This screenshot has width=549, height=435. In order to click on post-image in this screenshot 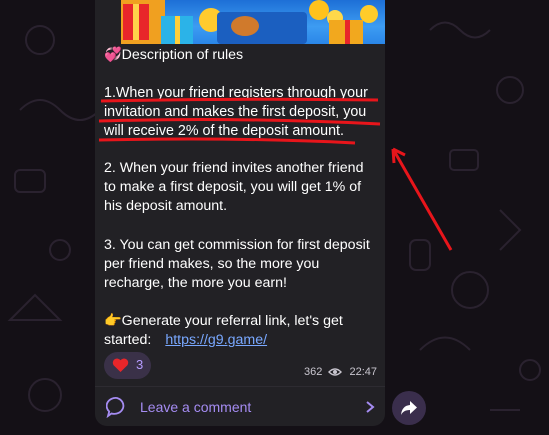, I will do `click(253, 22)`.